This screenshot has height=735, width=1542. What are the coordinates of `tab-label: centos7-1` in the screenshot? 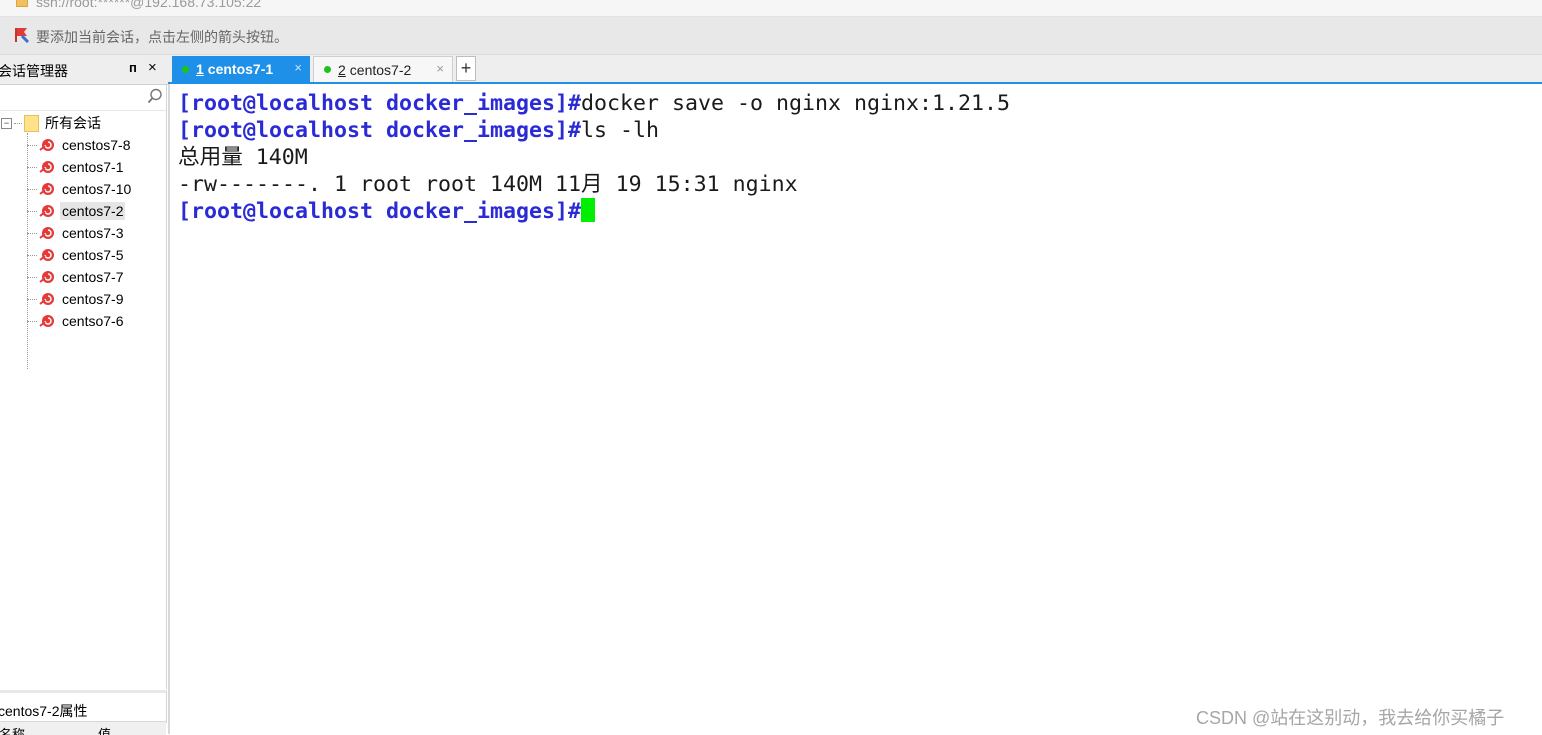 It's located at (240, 69).